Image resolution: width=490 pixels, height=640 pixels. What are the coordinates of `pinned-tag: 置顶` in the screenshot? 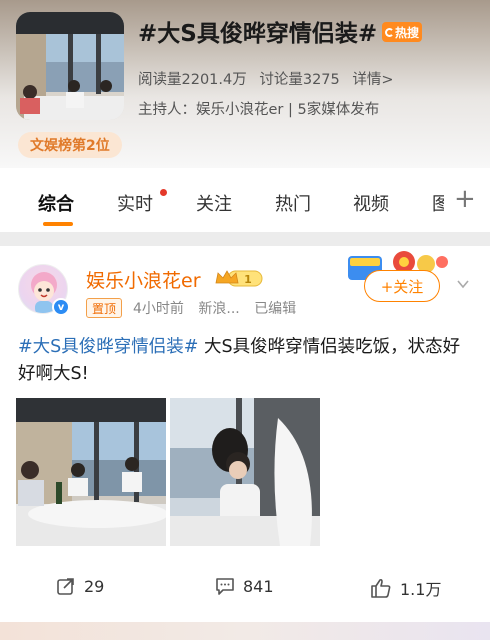 It's located at (104, 308).